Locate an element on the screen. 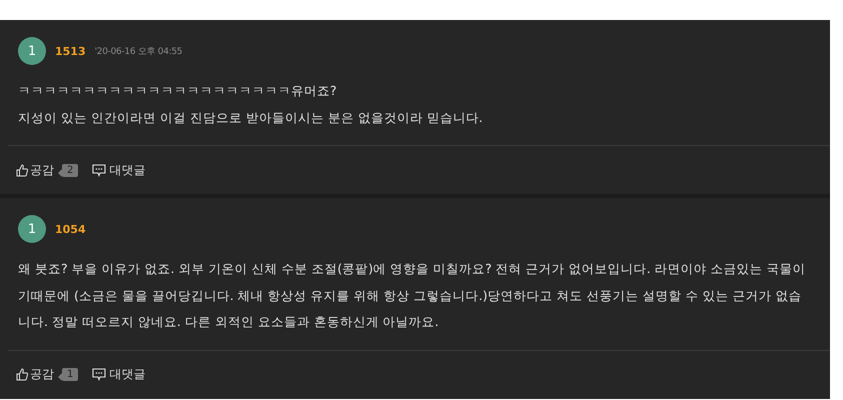  comment-text: ㅋㅋㅋㅋㅋㅋㅋㅋㅋㅋㅋㅋㅋㅋㅋㅋㅋㅋㅋㅋㅋ유머죠? is located at coordinates (178, 91).